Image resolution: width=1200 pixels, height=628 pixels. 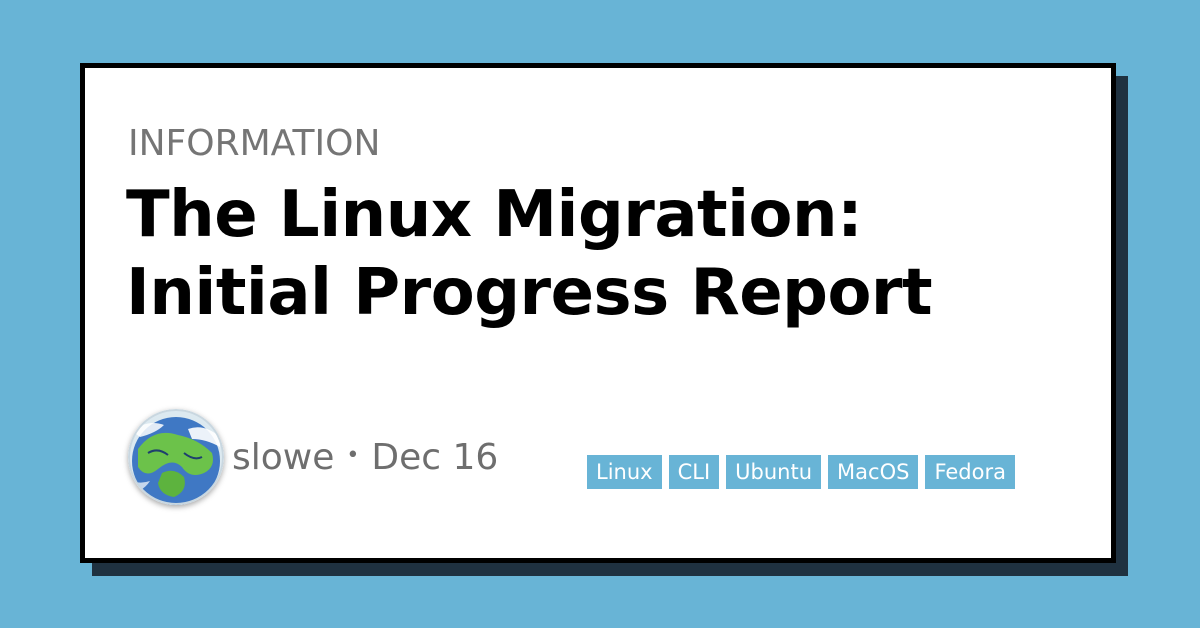 I want to click on post-category: INFORMATION, so click(x=254, y=143).